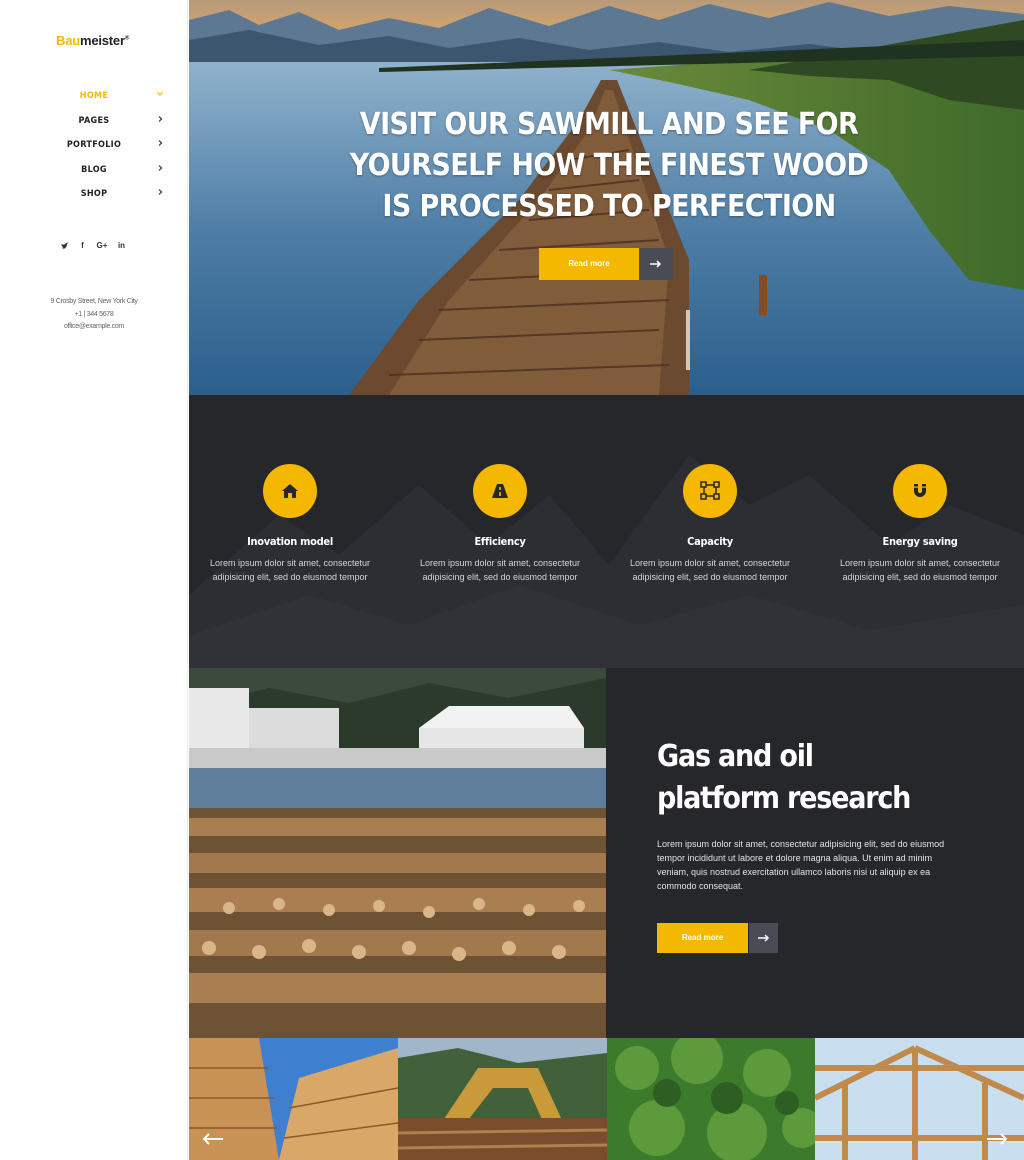  I want to click on google-plus-icon: G+, so click(102, 246).